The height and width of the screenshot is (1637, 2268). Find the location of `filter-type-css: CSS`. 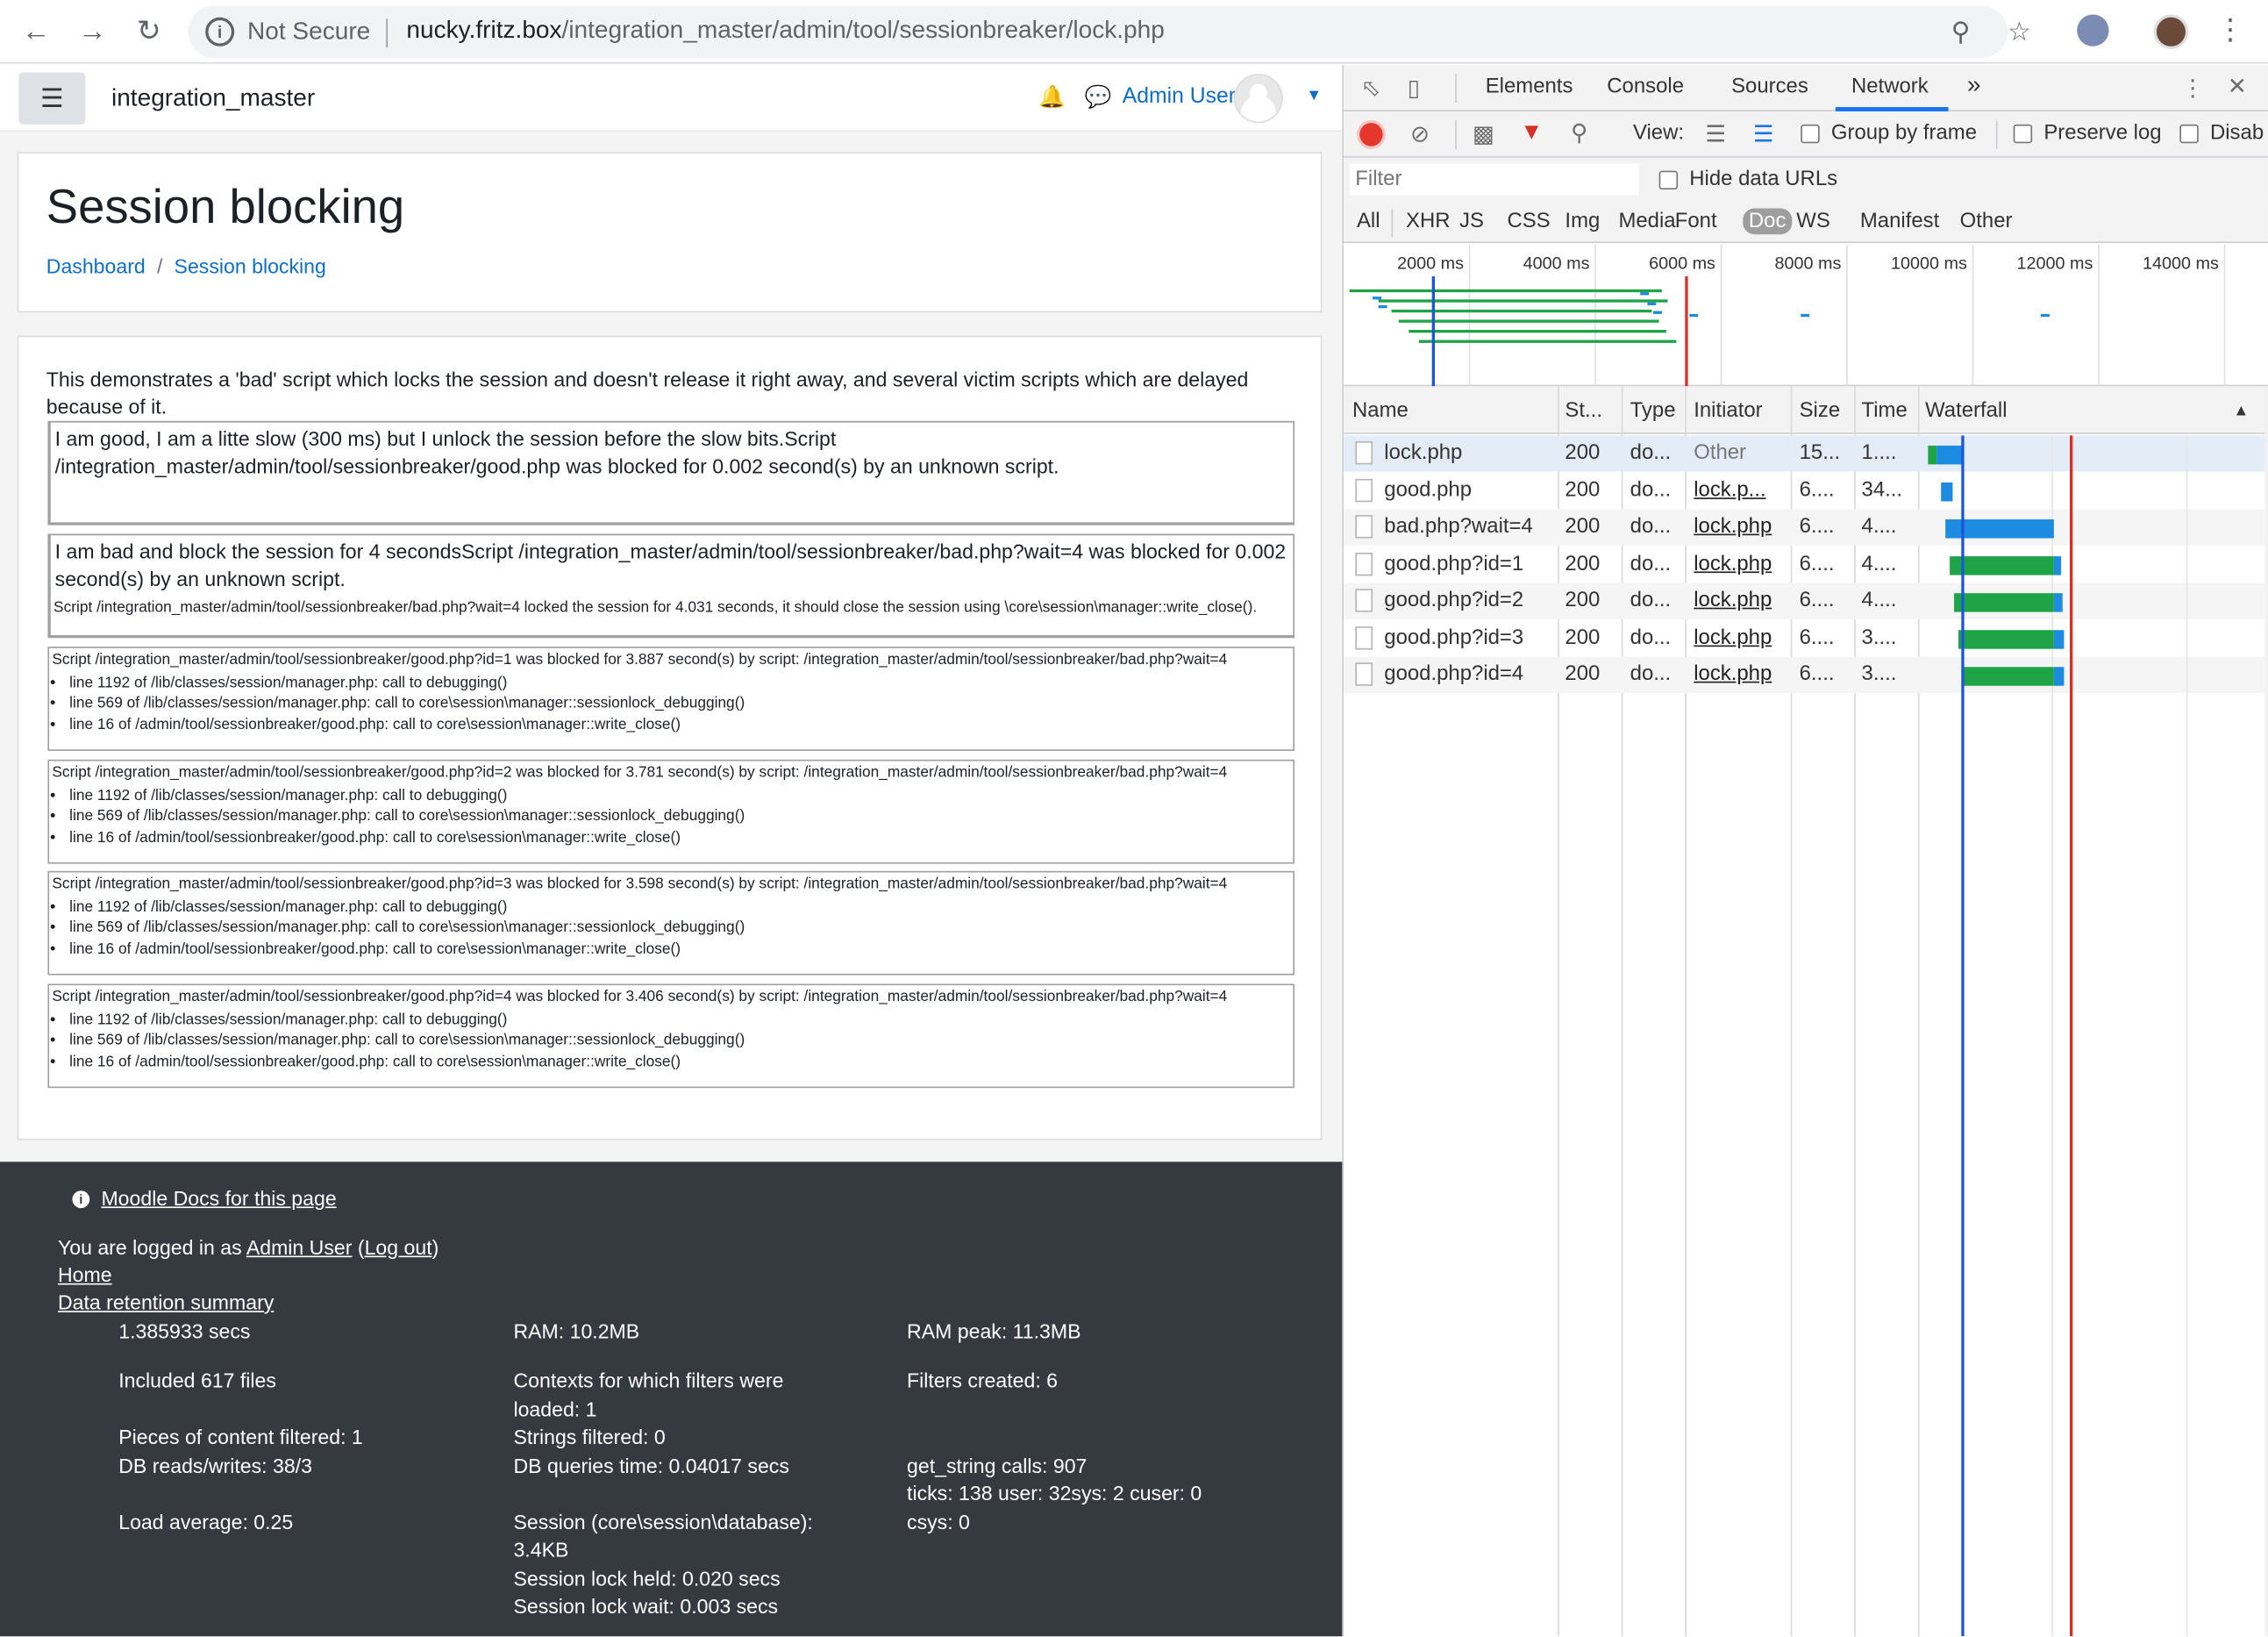

filter-type-css: CSS is located at coordinates (1528, 221).